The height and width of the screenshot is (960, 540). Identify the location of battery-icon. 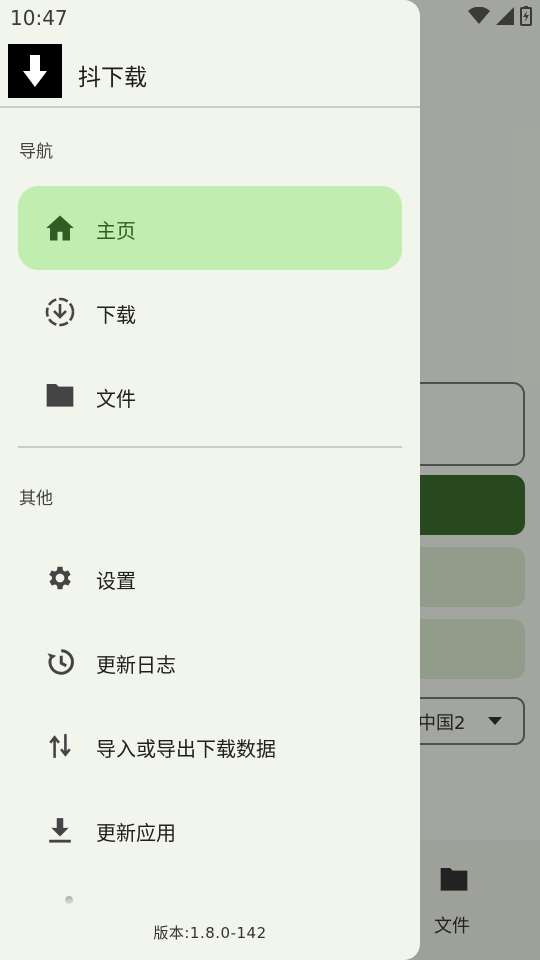
(526, 18).